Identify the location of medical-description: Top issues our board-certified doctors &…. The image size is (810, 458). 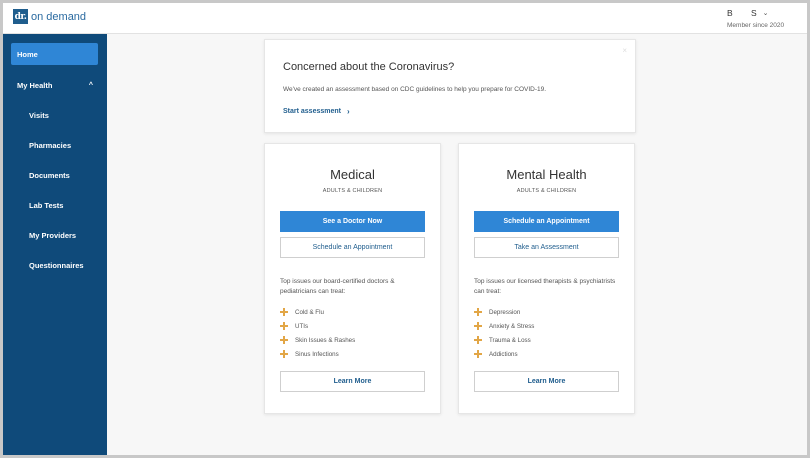
(337, 286).